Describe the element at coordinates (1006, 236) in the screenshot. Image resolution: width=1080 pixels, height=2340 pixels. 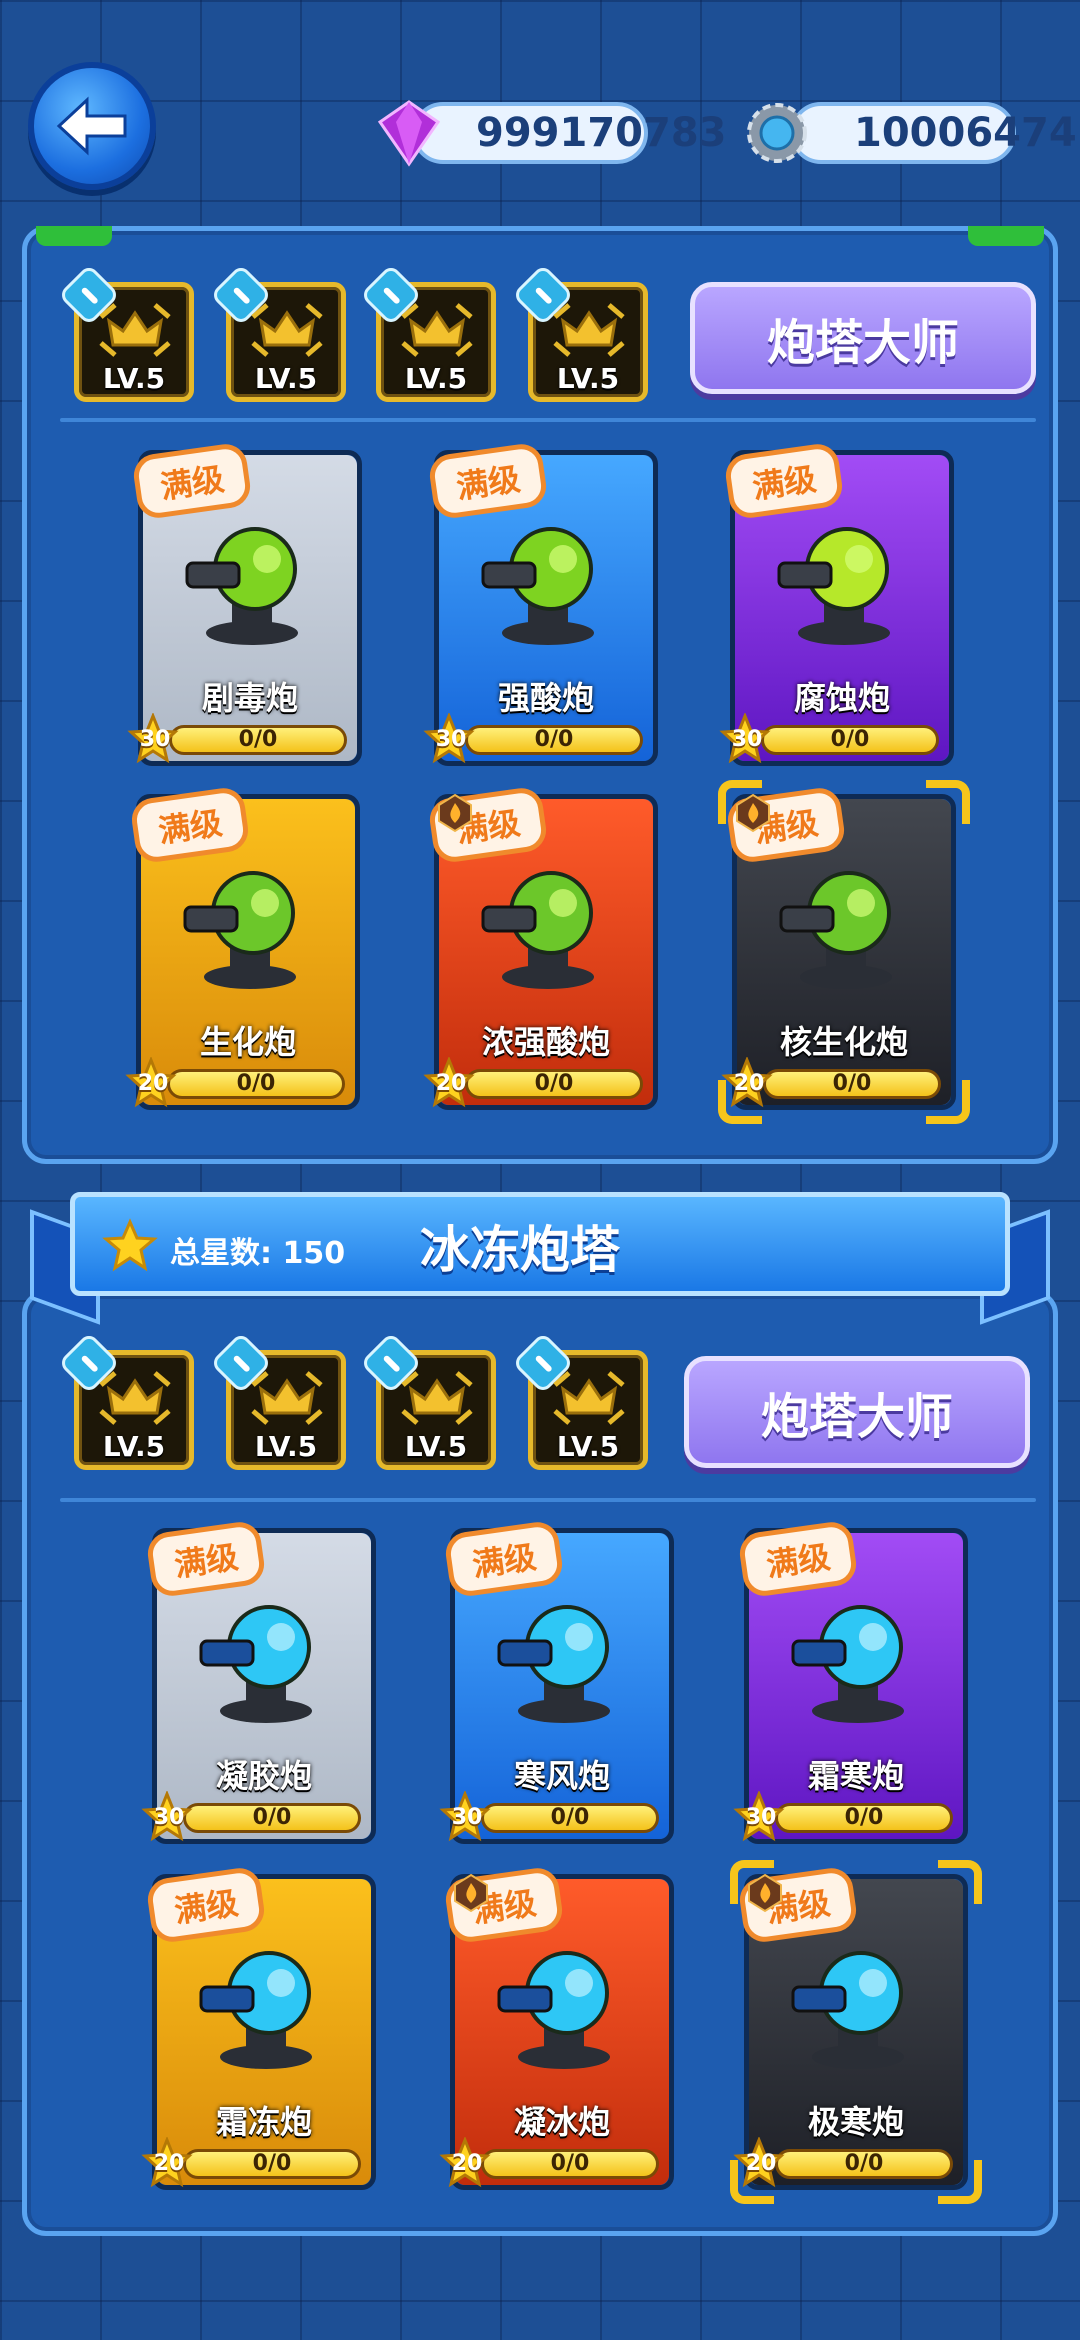
I see `panel-clip-right` at that location.